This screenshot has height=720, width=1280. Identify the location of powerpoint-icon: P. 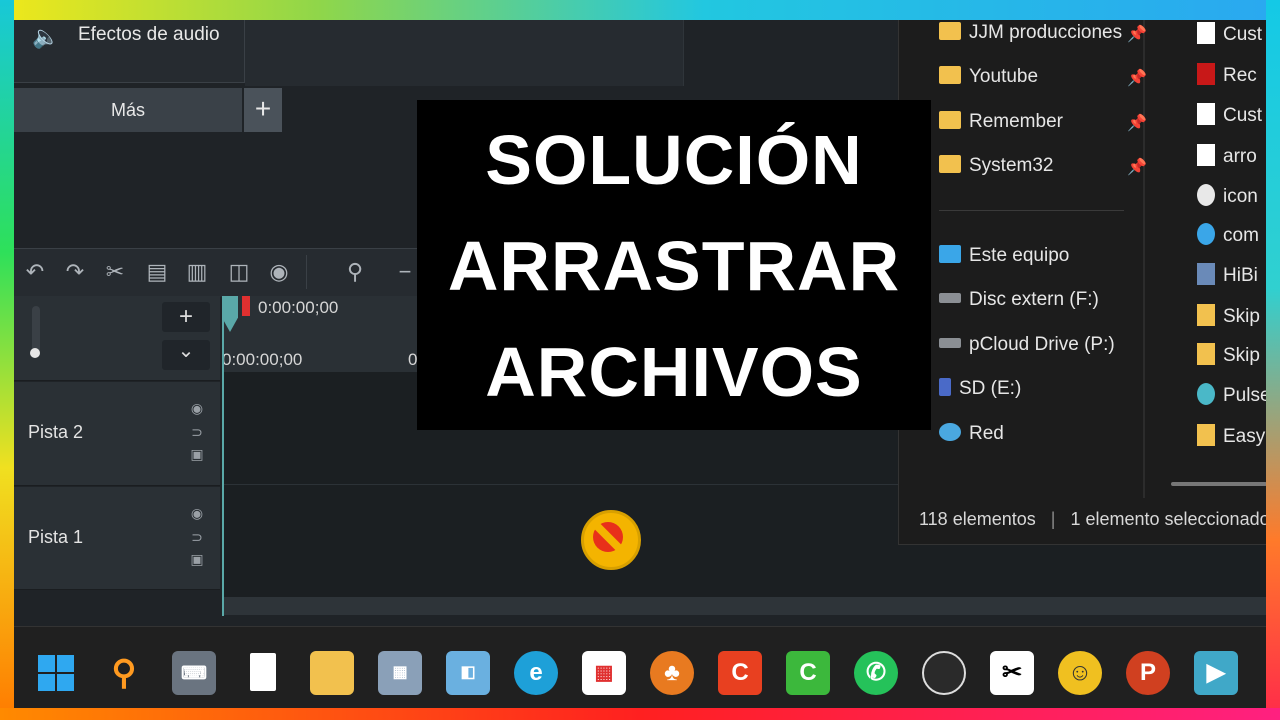
(1148, 673).